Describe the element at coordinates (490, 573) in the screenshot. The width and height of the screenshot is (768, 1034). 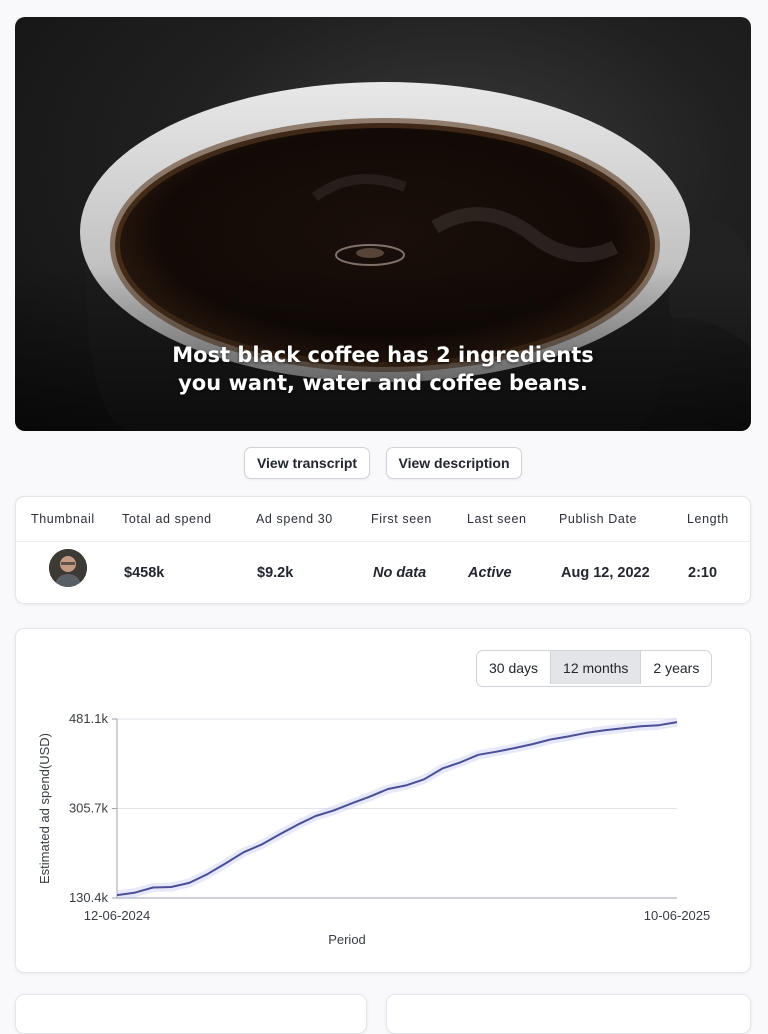
I see `last-seen-value: Active` at that location.